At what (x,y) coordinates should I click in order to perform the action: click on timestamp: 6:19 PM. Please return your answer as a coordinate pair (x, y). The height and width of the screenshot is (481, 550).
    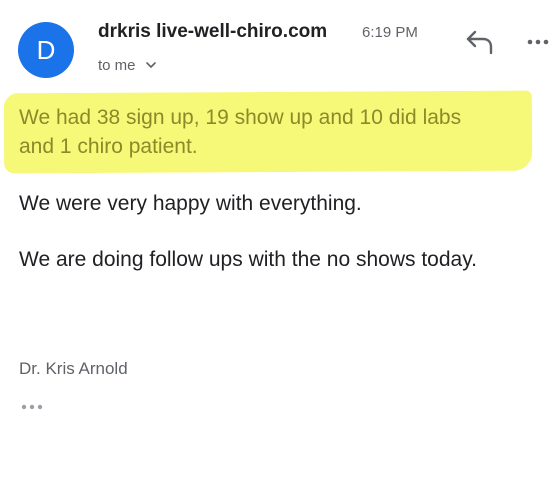
    Looking at the image, I should click on (390, 32).